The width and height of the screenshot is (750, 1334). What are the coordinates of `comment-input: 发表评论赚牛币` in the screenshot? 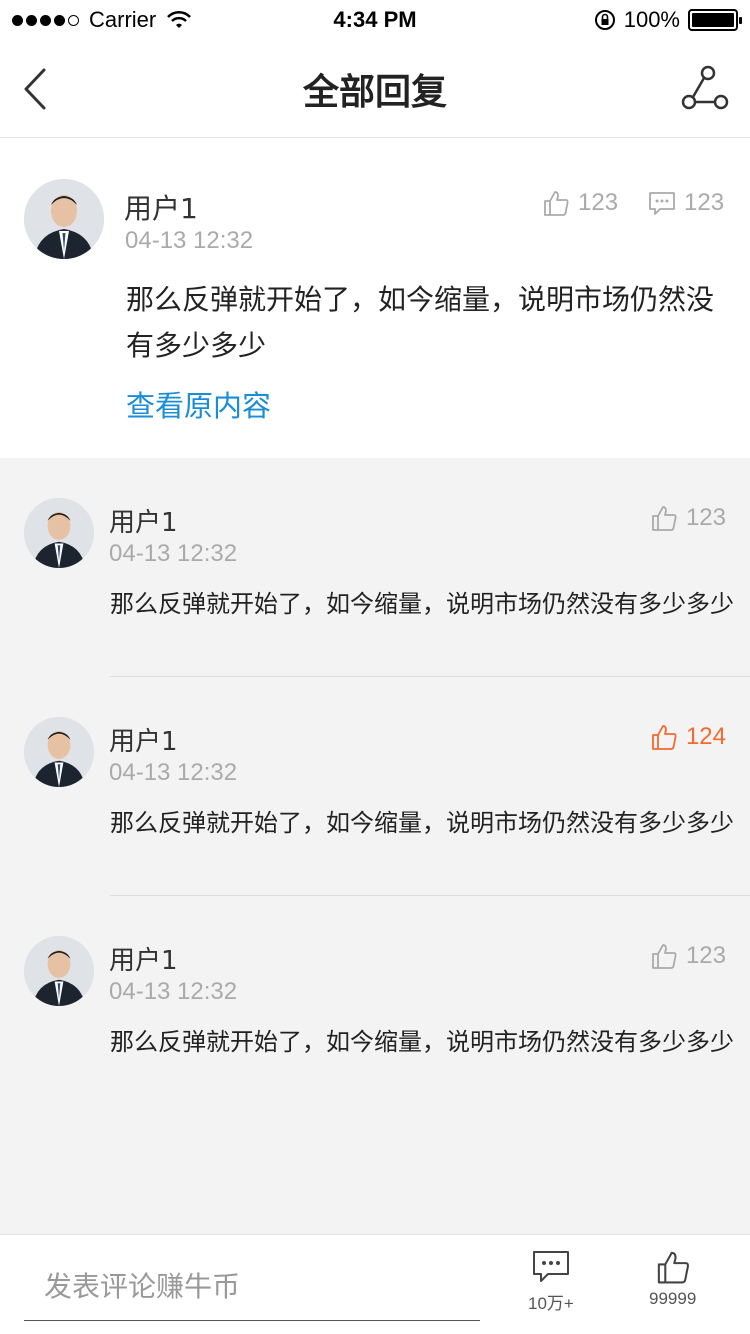 It's located at (252, 1288).